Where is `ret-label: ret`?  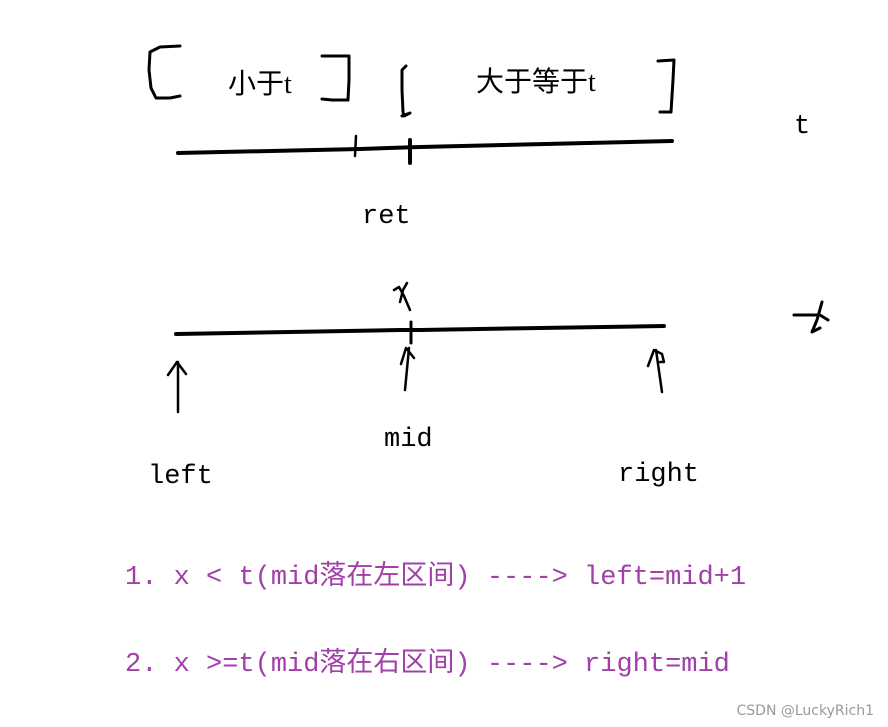
ret-label: ret is located at coordinates (386, 217).